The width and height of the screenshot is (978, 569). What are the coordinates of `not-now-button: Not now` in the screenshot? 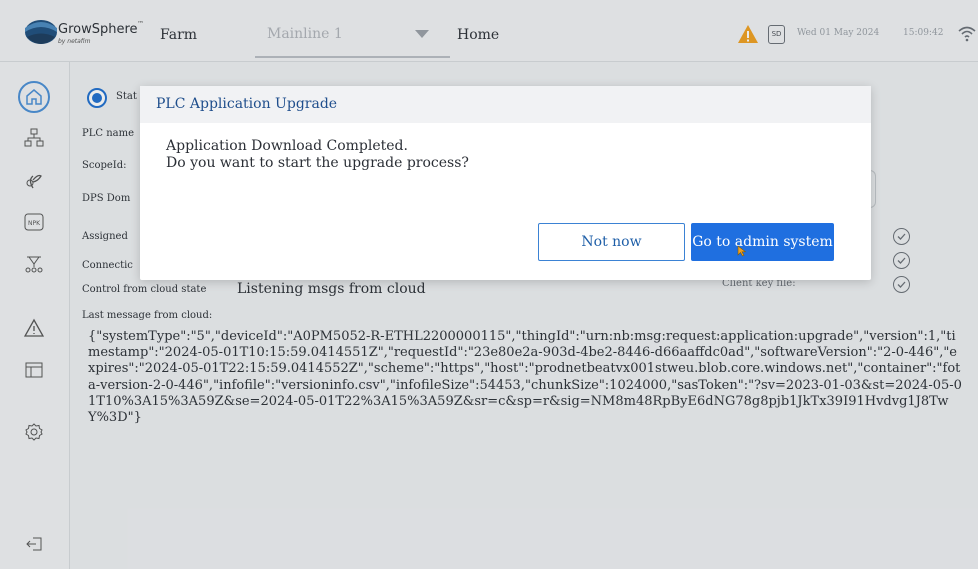 It's located at (611, 242).